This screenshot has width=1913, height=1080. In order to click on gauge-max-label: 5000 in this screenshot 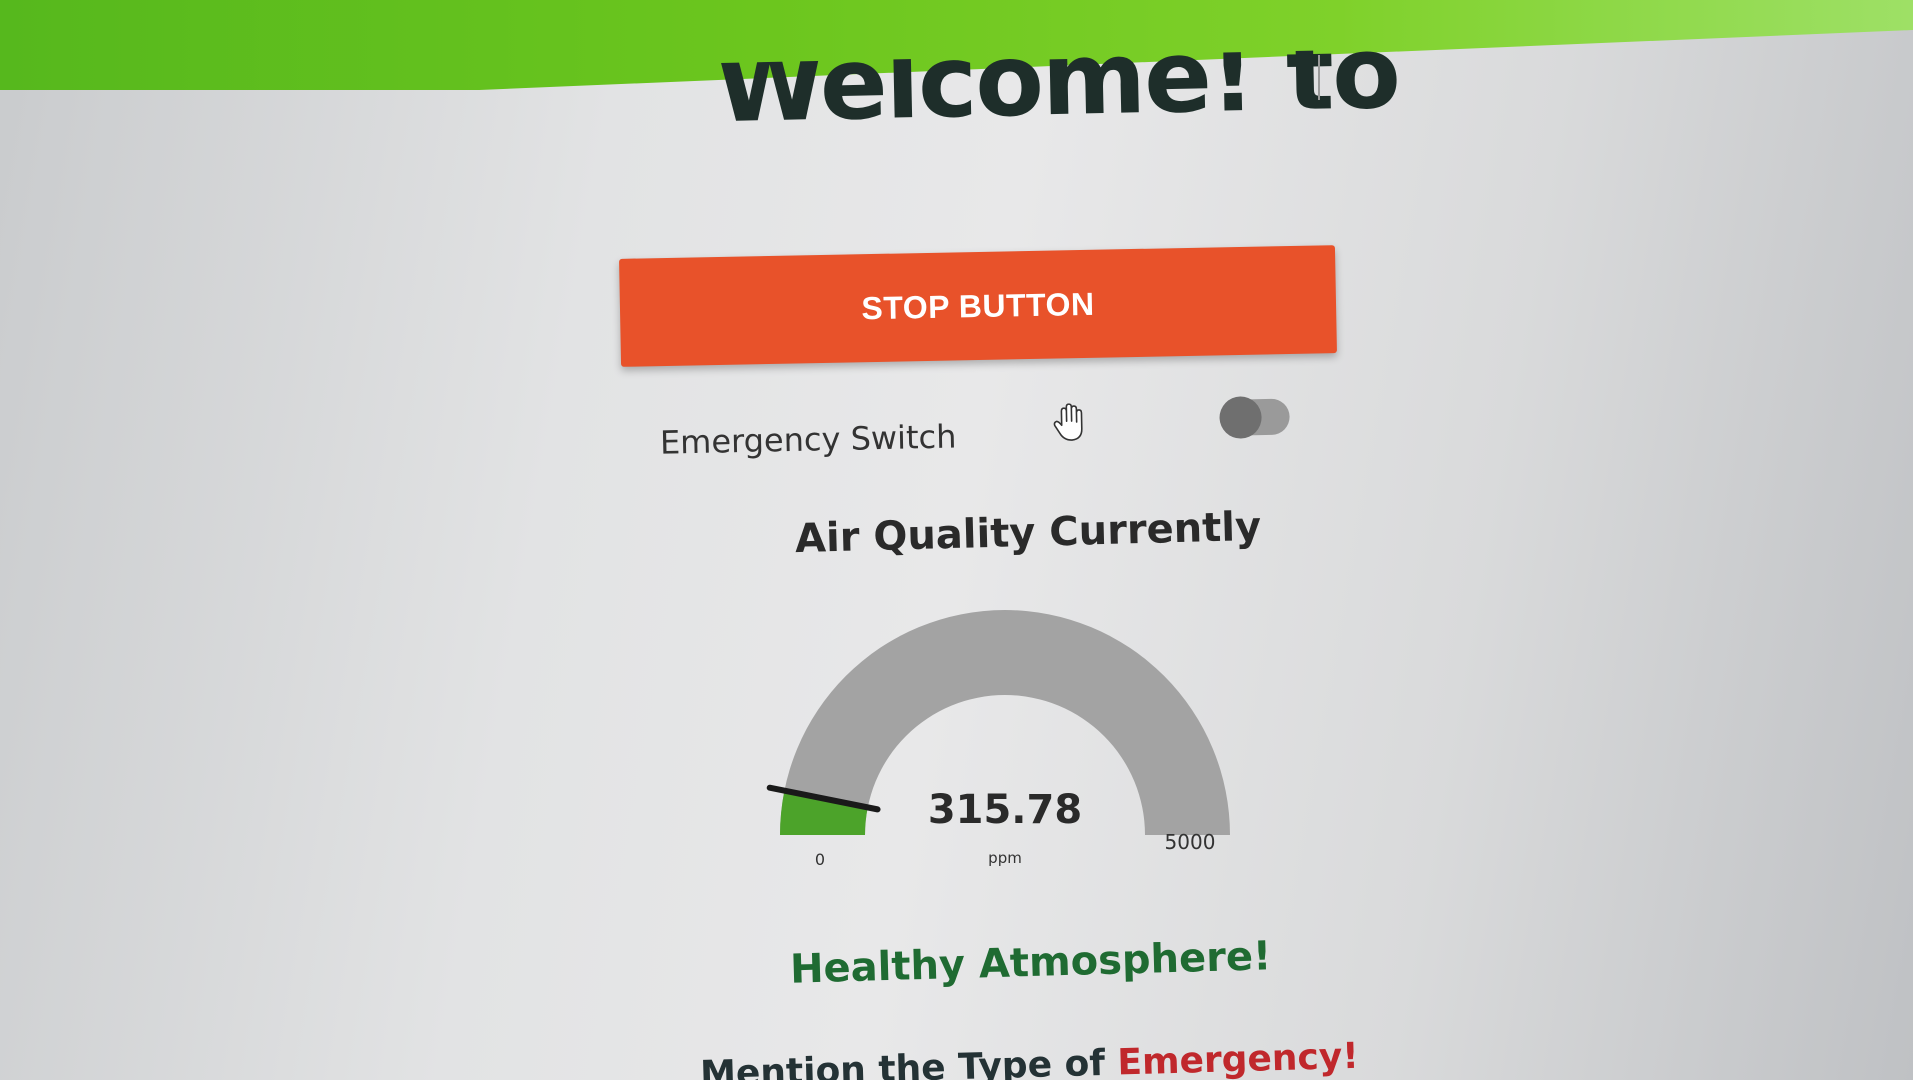, I will do `click(1190, 842)`.